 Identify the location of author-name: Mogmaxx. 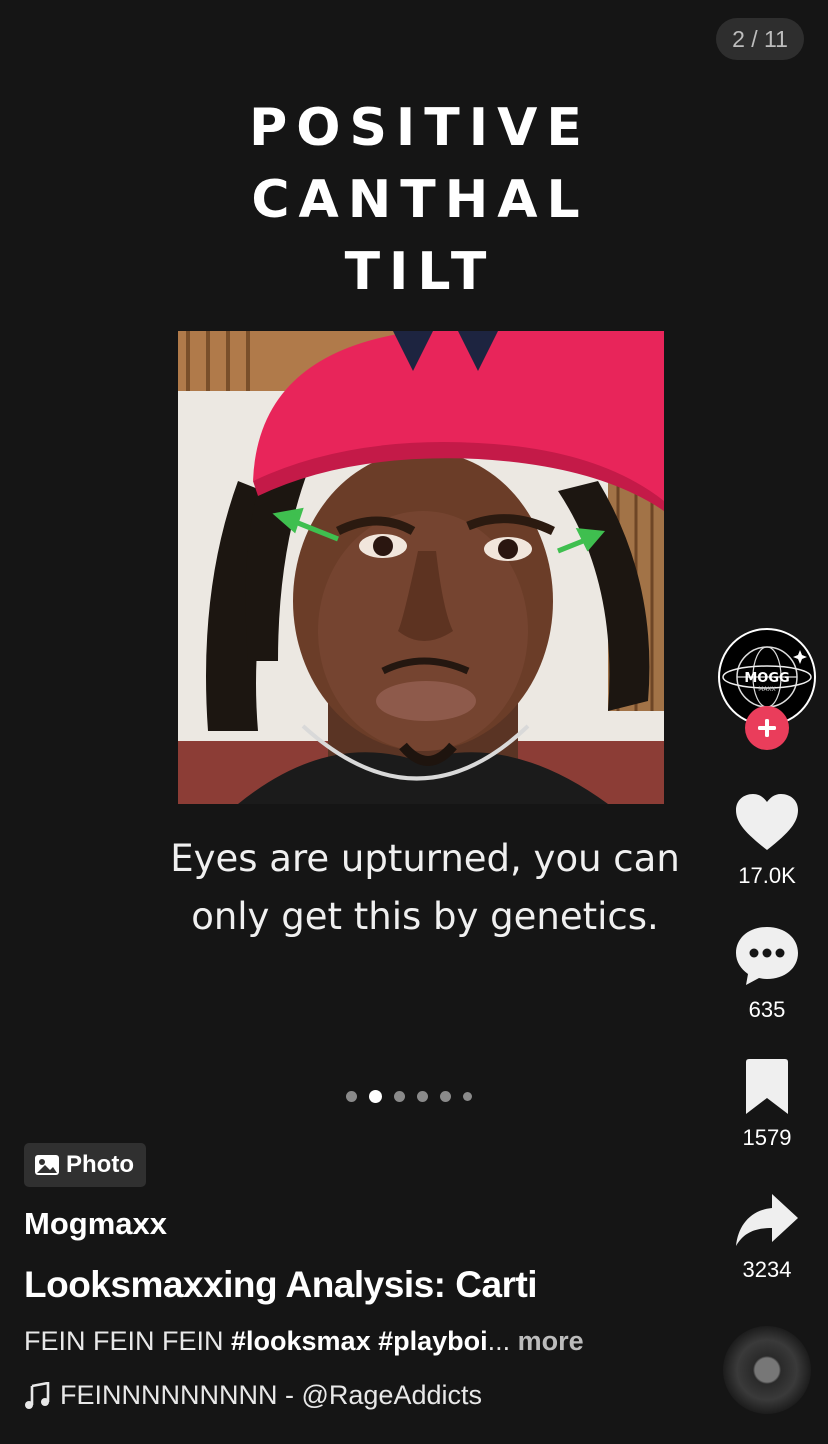
(95, 1224).